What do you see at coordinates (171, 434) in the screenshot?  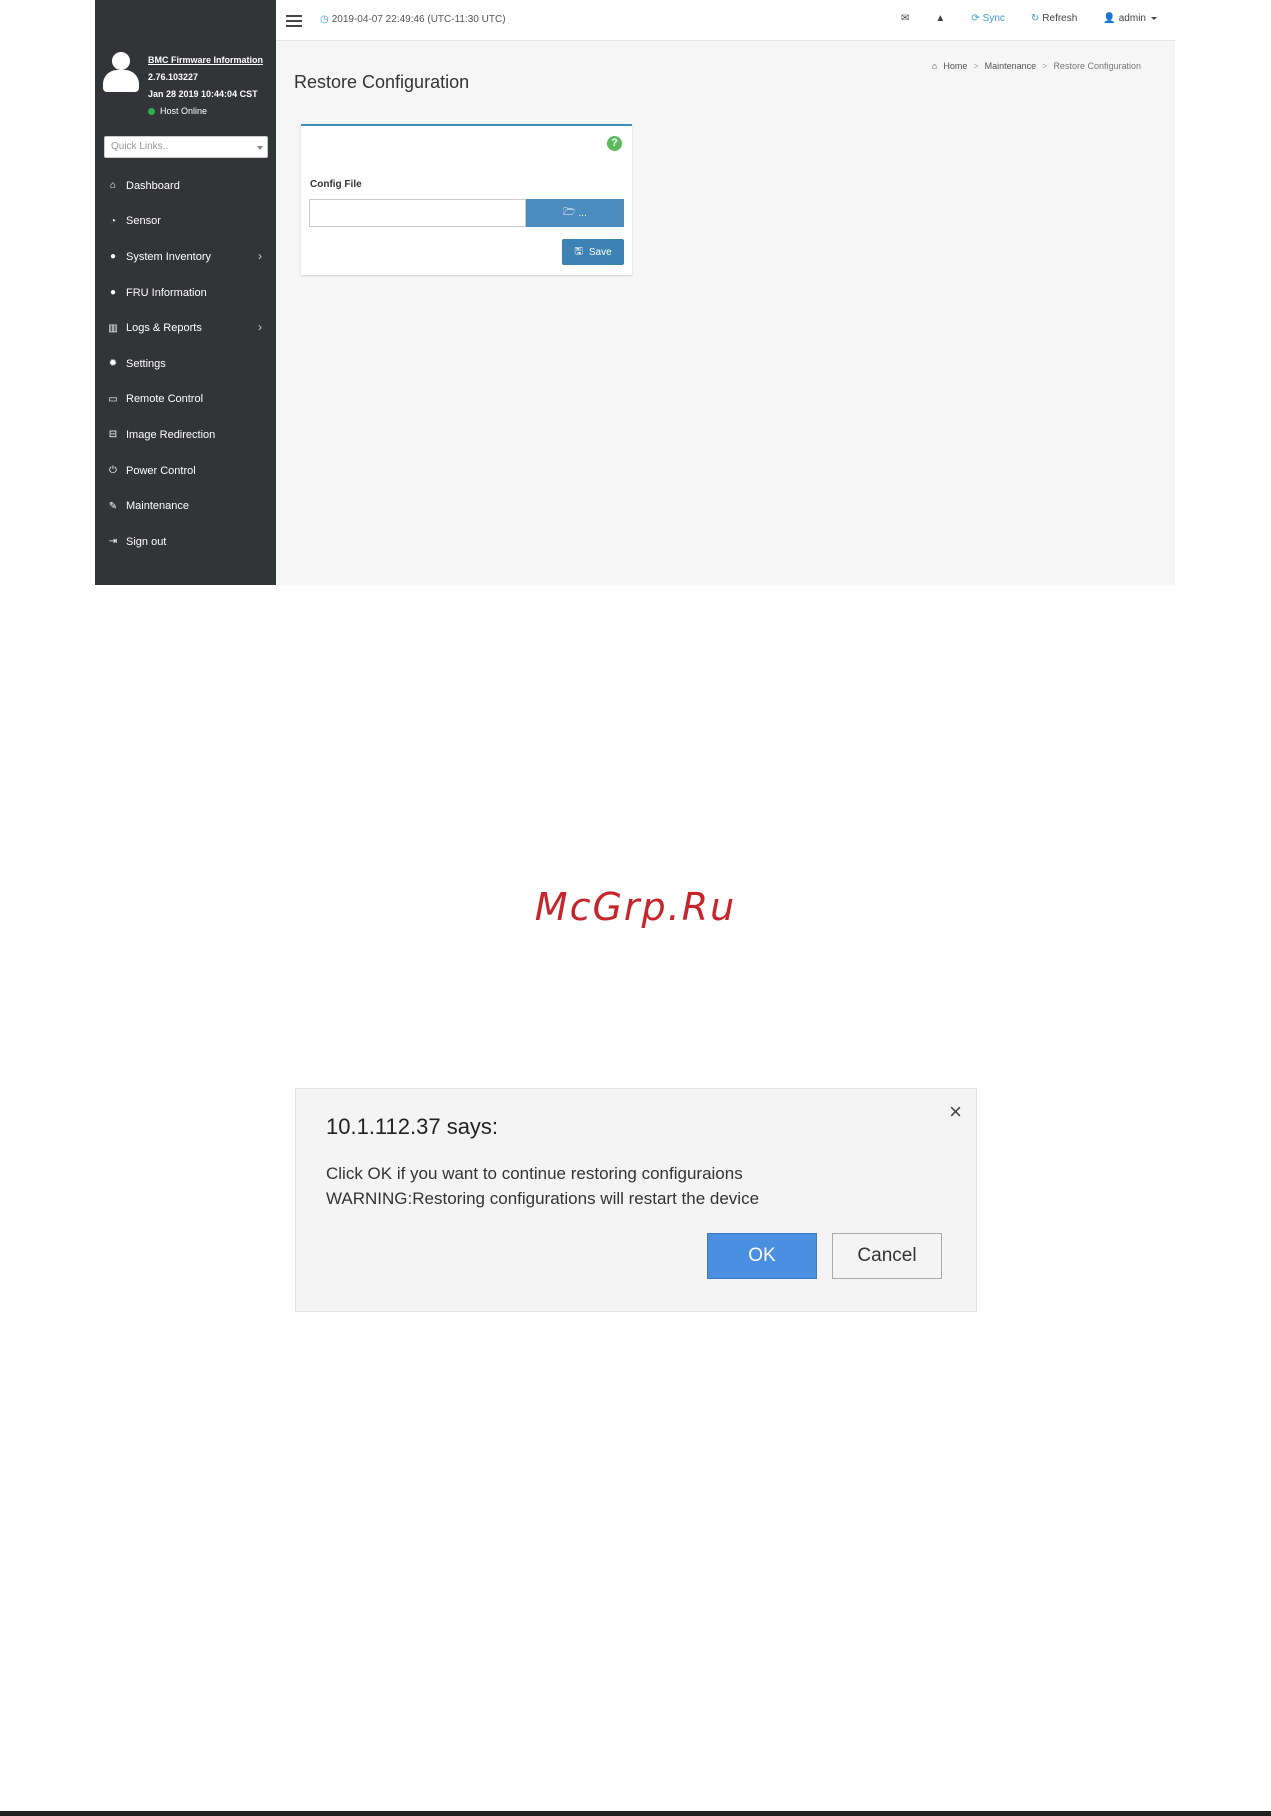 I see `sidebar-item-label: Image Redirection` at bounding box center [171, 434].